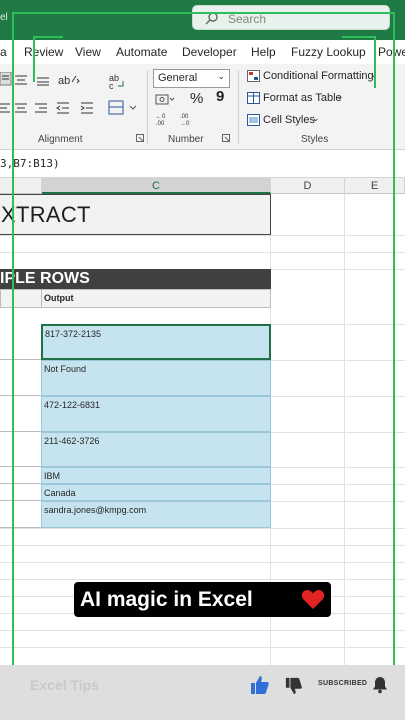  What do you see at coordinates (21, 108) in the screenshot?
I see `align-center-icon` at bounding box center [21, 108].